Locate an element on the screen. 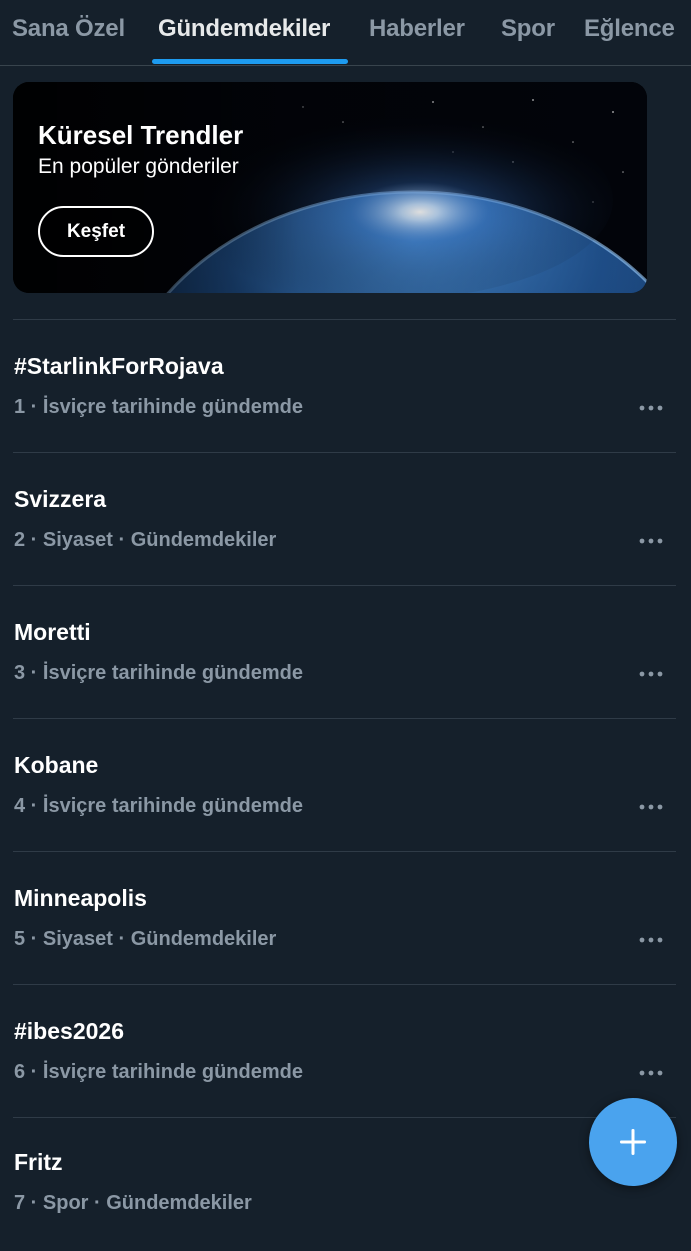  trend-meta: 3 · İsviçre tarihinde gündemde is located at coordinates (158, 673).